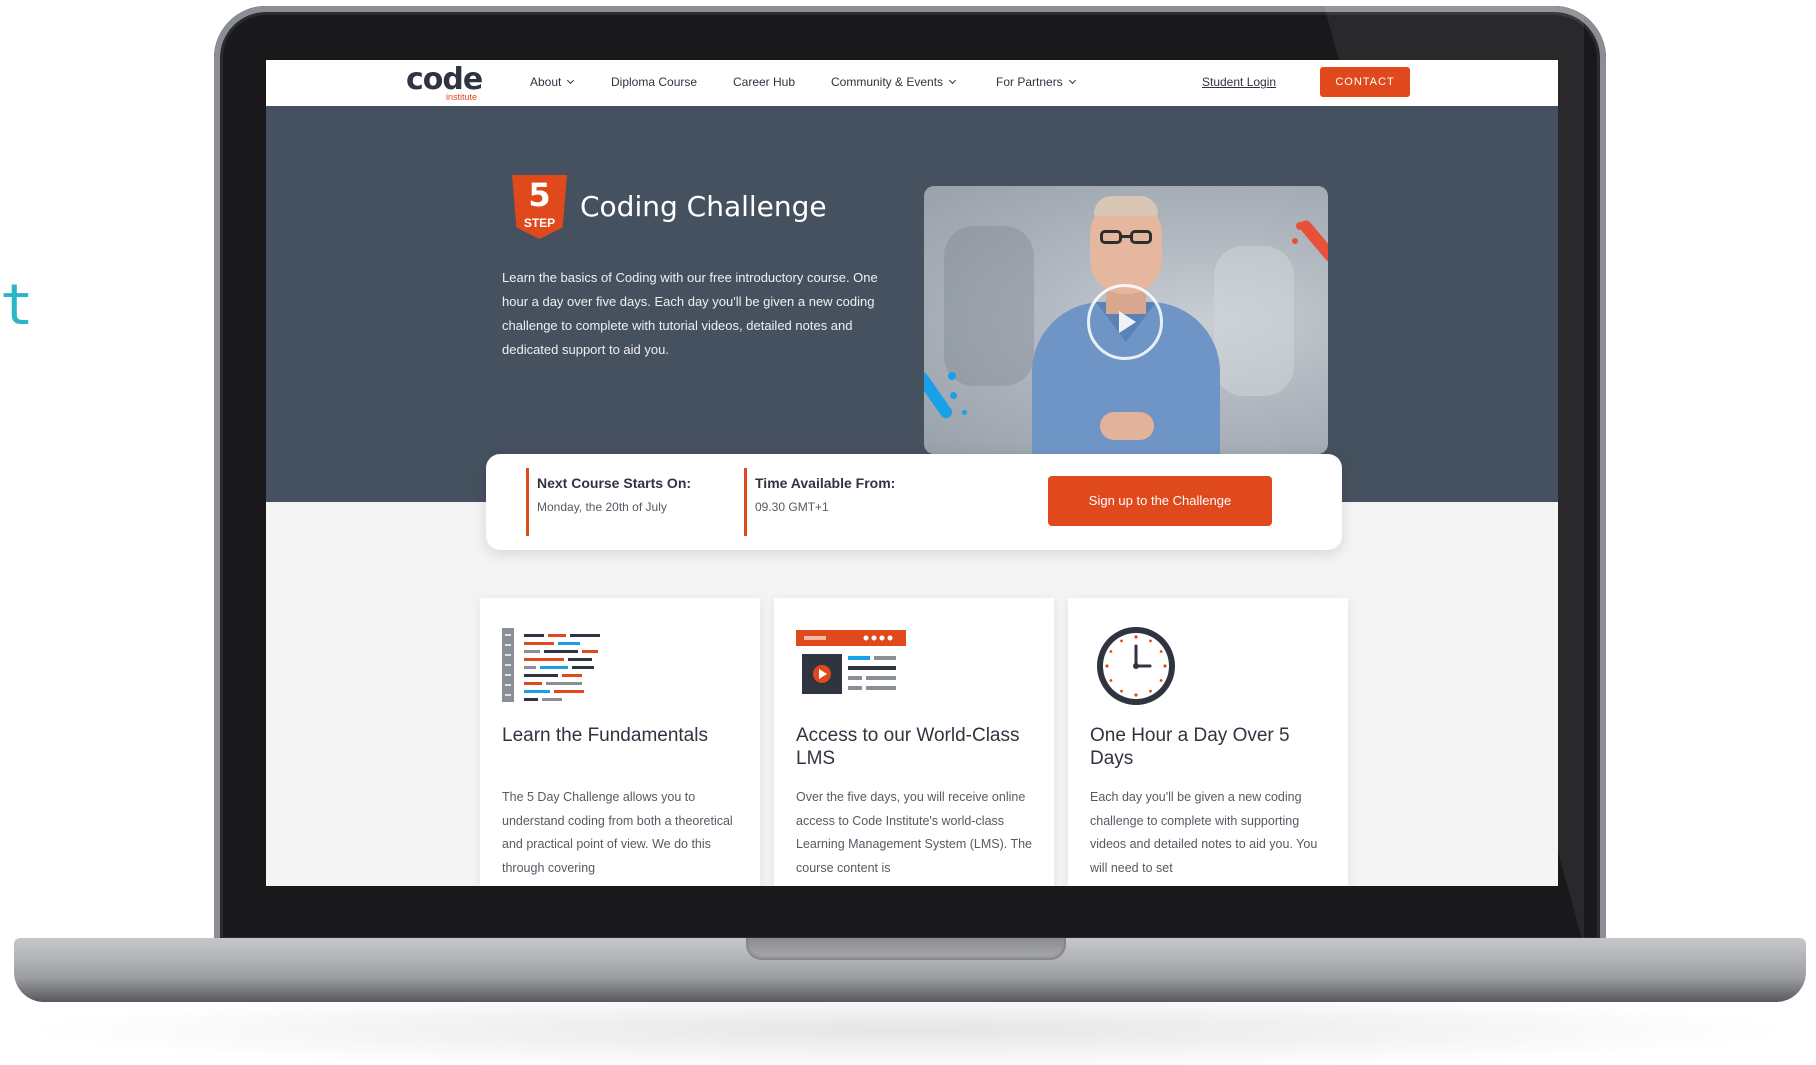 The height and width of the screenshot is (1065, 1816). What do you see at coordinates (1160, 501) in the screenshot?
I see `signup-challenge-button: Sign up to the Challenge` at bounding box center [1160, 501].